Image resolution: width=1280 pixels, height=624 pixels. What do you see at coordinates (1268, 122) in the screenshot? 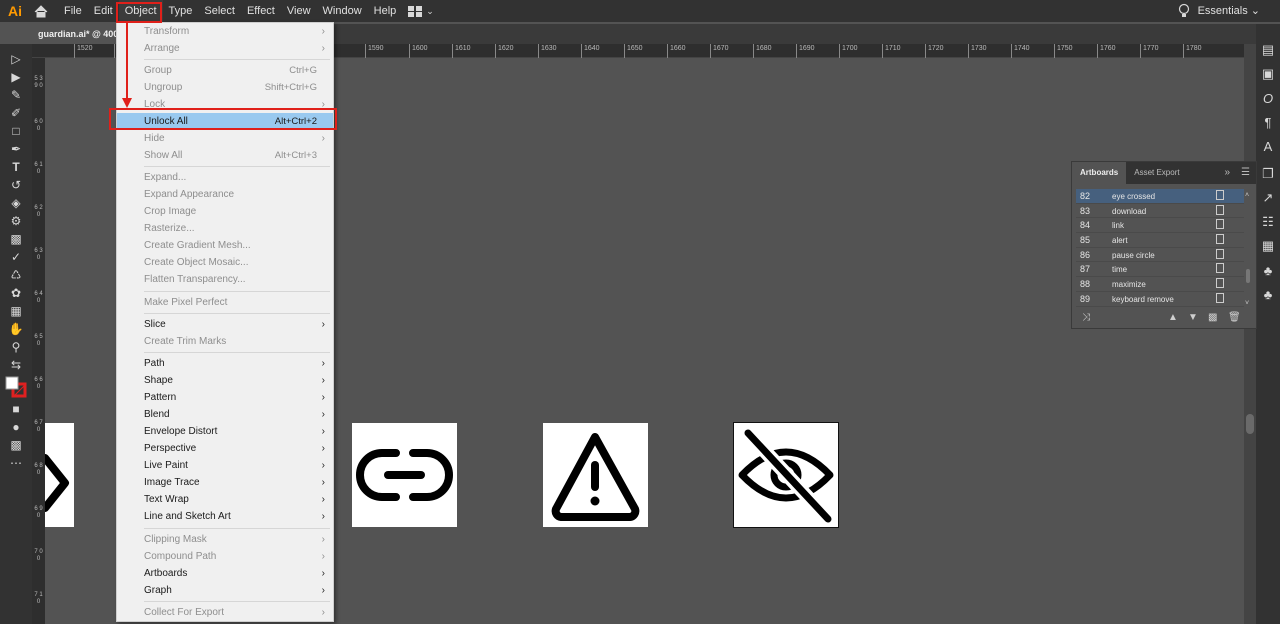
I see `paragraph-icon: ¶` at bounding box center [1268, 122].